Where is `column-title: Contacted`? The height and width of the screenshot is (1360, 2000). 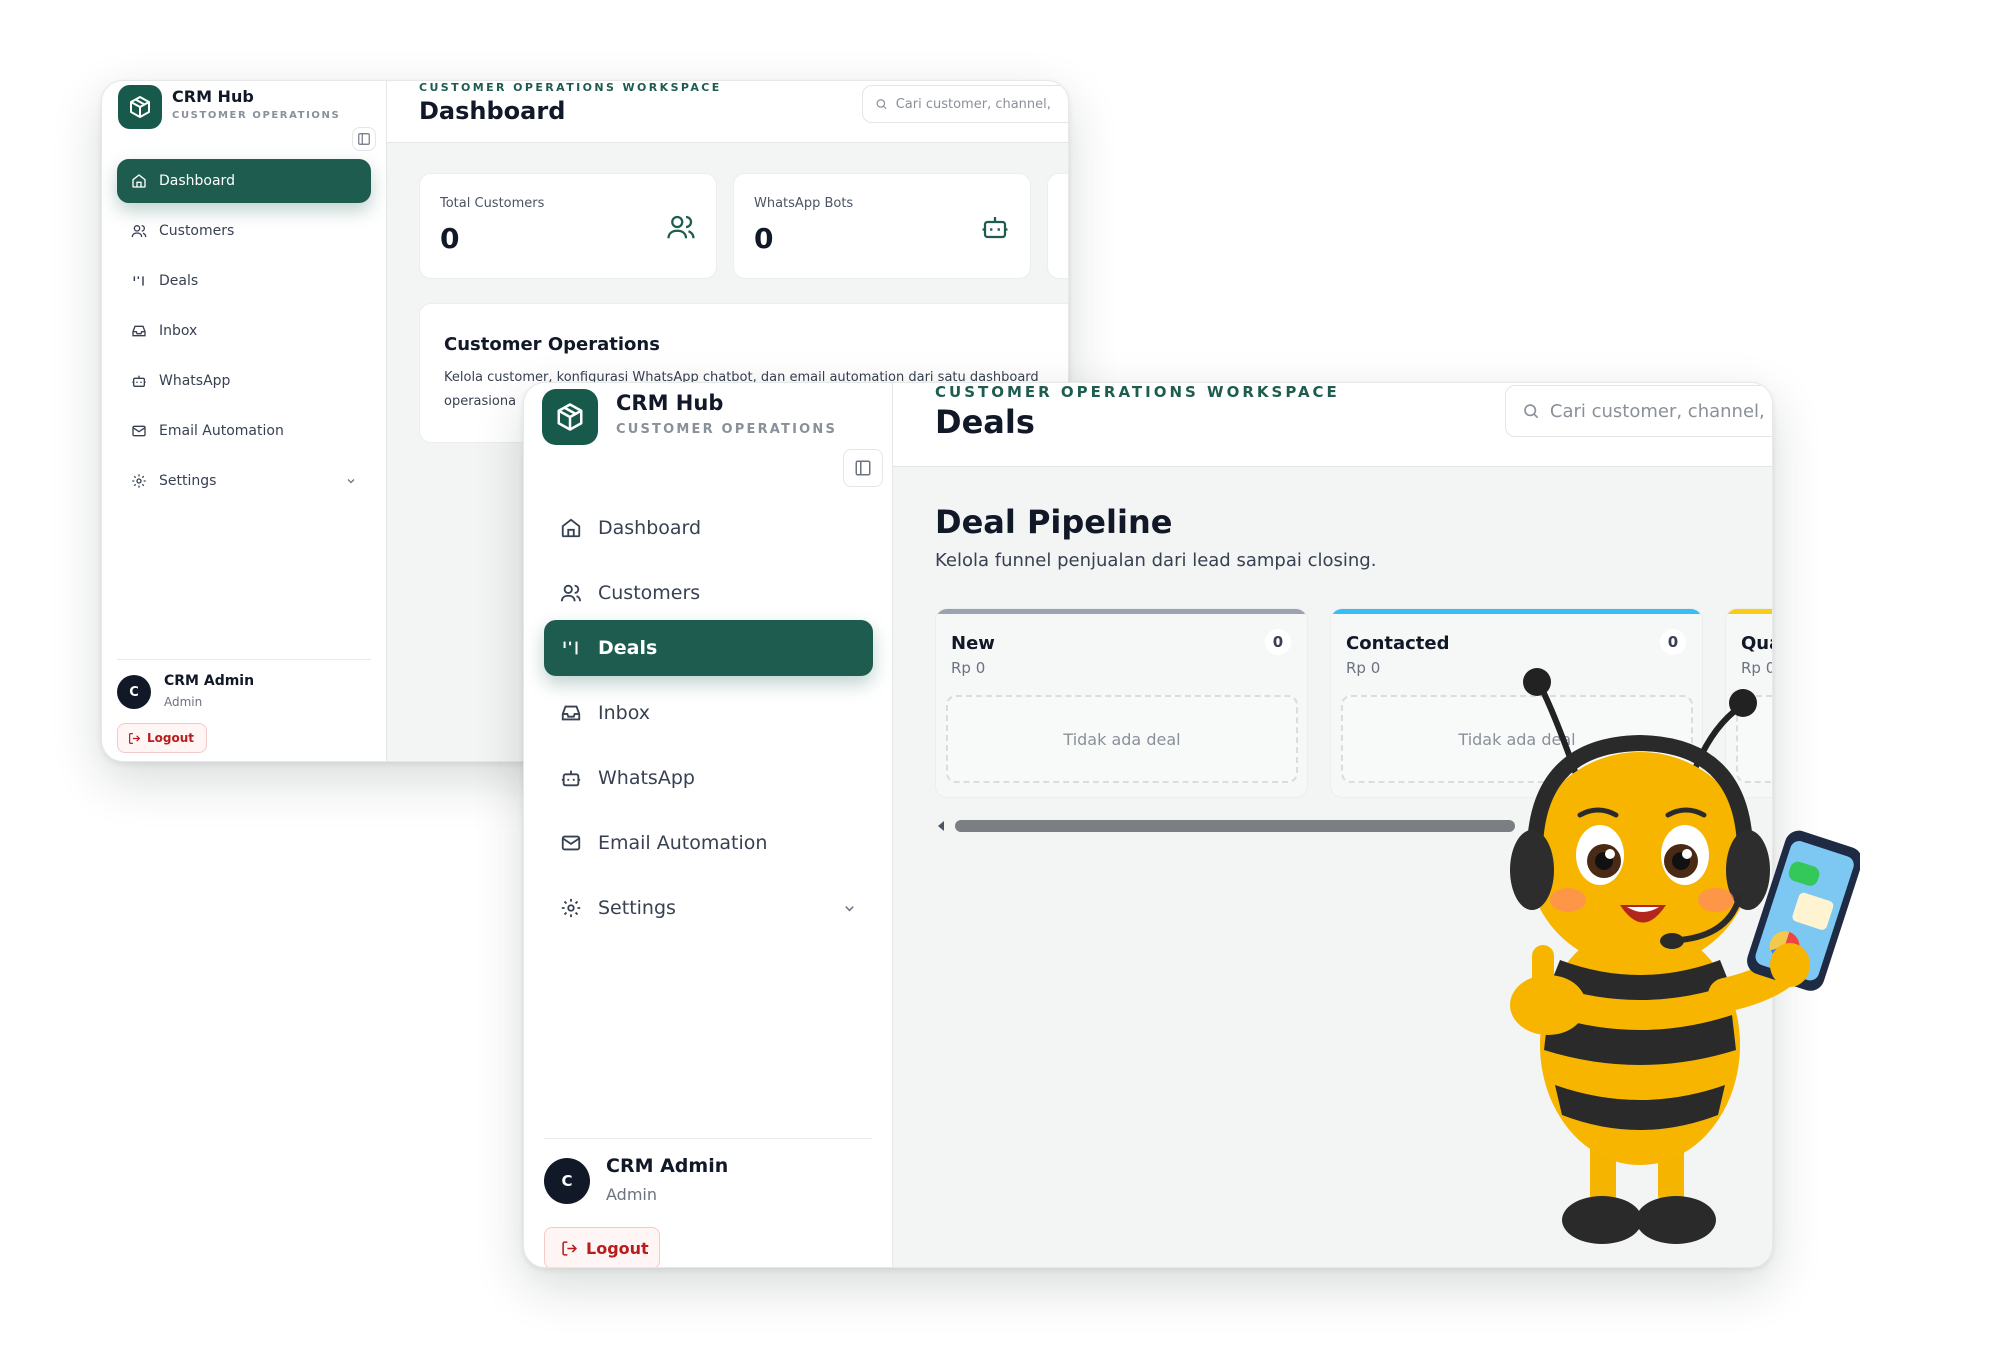 column-title: Contacted is located at coordinates (1398, 643).